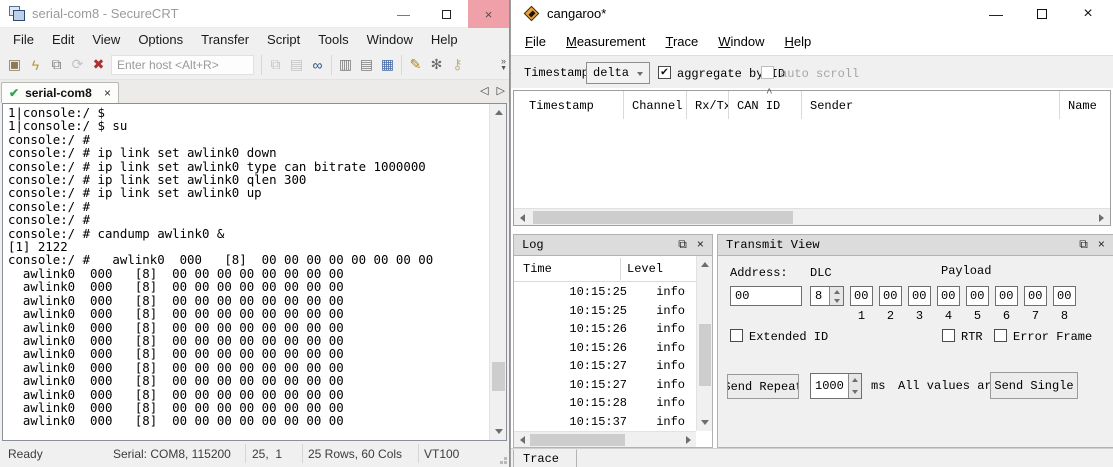 Image resolution: width=1113 pixels, height=467 pixels. Describe the element at coordinates (606, 41) in the screenshot. I see `menu-item-measurement: Measurement` at that location.